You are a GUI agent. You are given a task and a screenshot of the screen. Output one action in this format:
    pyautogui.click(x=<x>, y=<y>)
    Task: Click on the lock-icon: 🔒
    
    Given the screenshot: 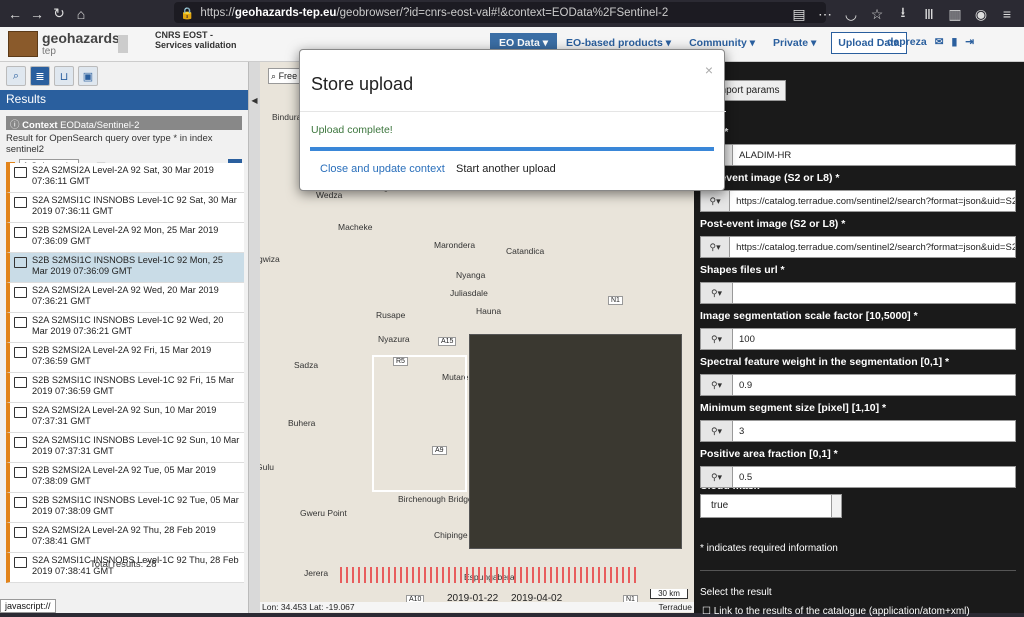 What is the action you would take?
    pyautogui.click(x=187, y=13)
    